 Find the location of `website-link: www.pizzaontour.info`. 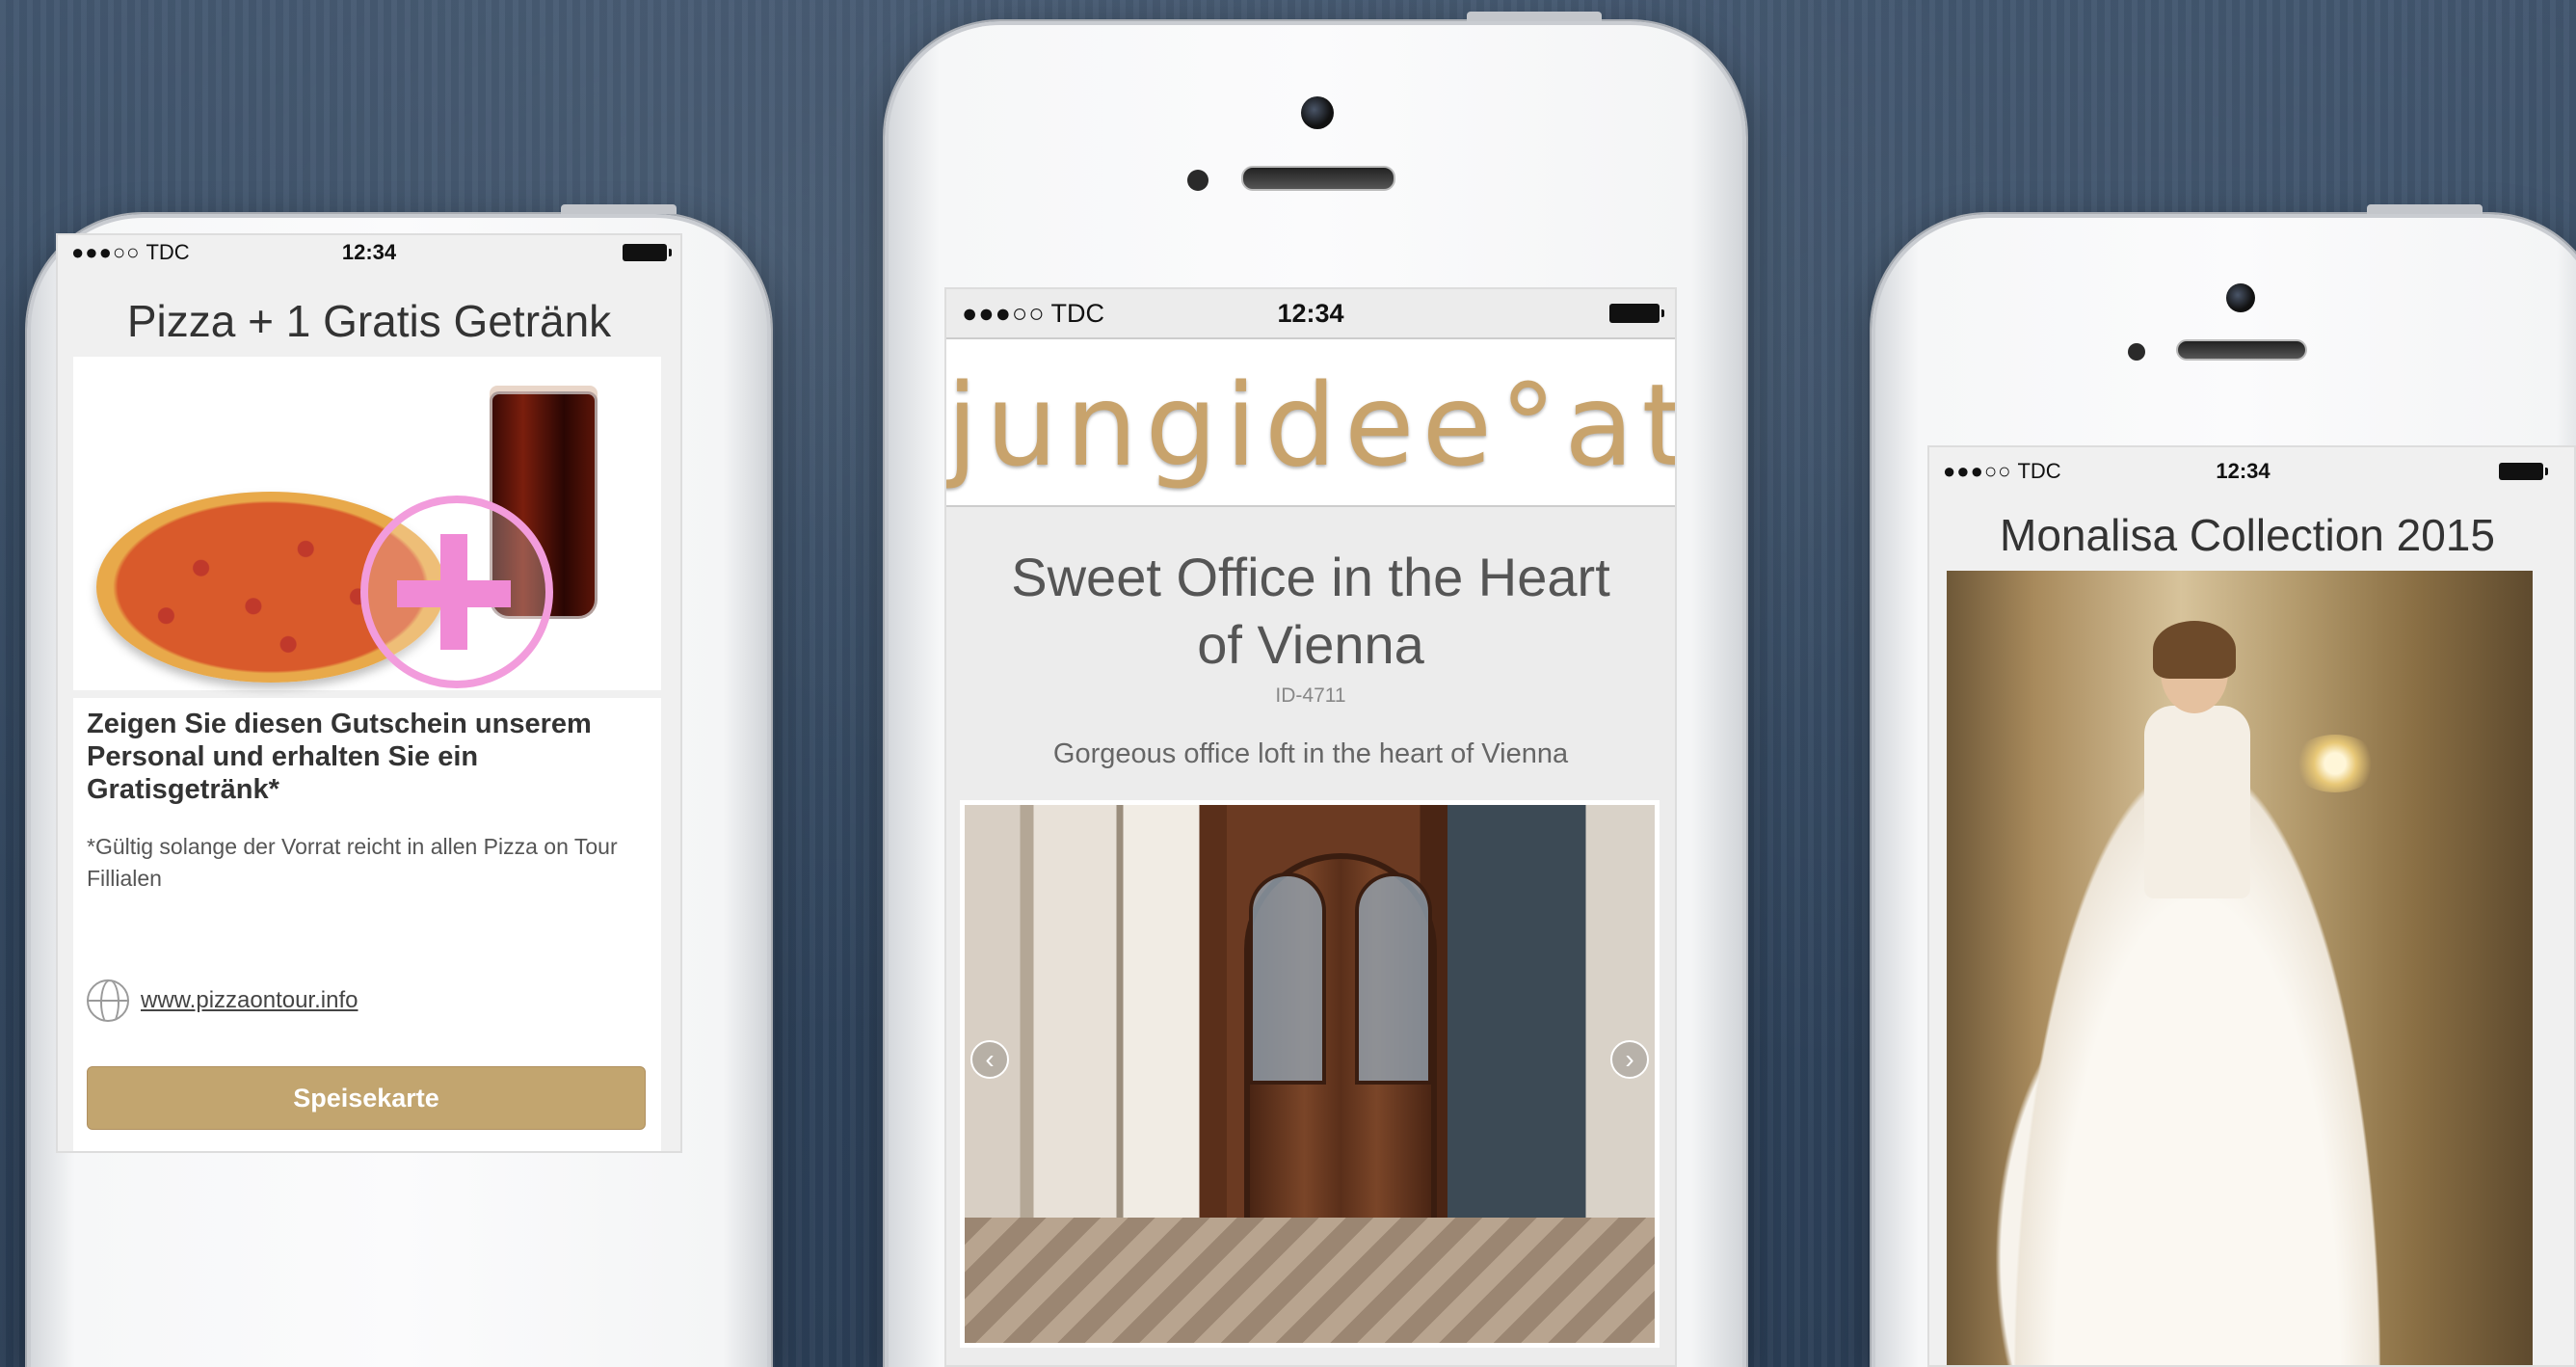

website-link: www.pizzaontour.info is located at coordinates (250, 1000).